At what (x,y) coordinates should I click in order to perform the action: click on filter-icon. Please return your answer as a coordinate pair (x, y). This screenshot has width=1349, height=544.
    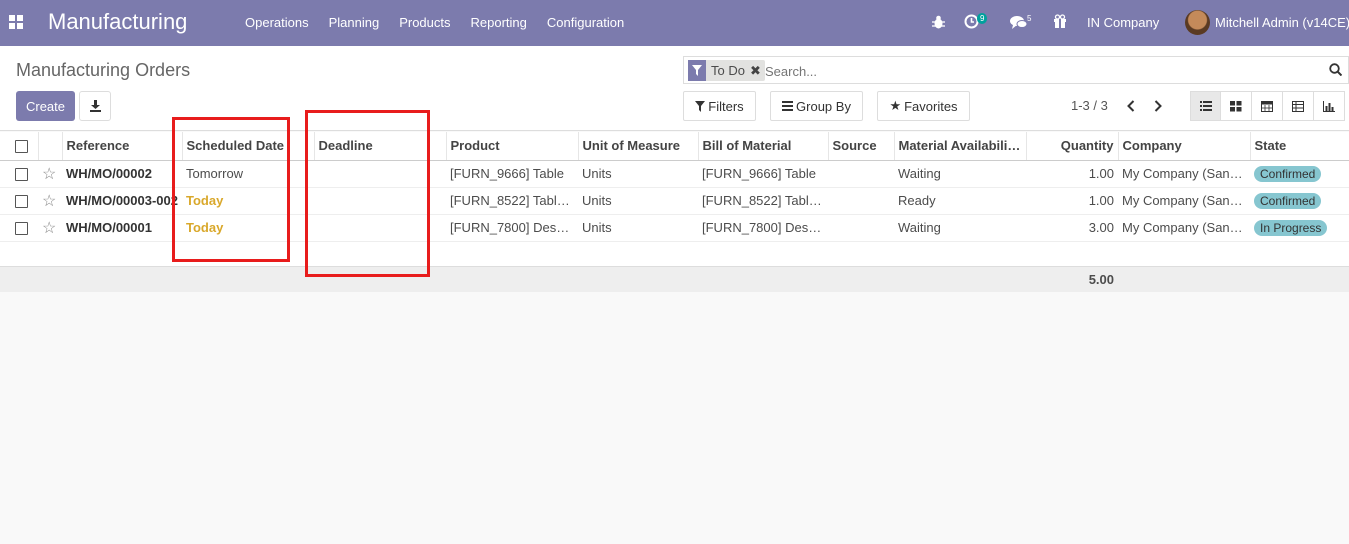
    Looking at the image, I should click on (700, 106).